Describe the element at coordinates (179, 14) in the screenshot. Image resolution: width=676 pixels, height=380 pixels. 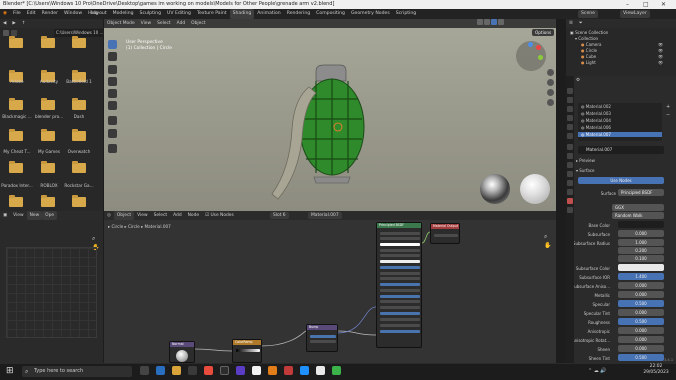
I see `tab-uv-editing: UV Editing` at that location.